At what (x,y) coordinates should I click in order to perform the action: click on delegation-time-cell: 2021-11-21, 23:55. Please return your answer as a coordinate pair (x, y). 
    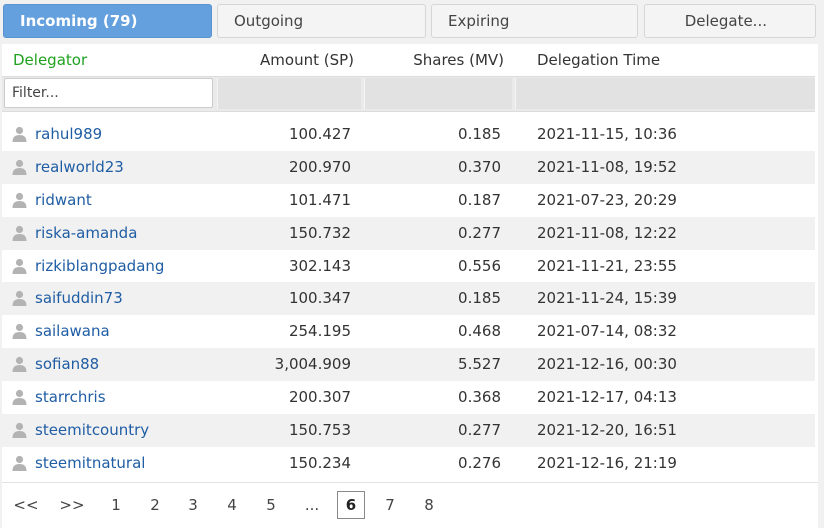
    Looking at the image, I should click on (607, 265).